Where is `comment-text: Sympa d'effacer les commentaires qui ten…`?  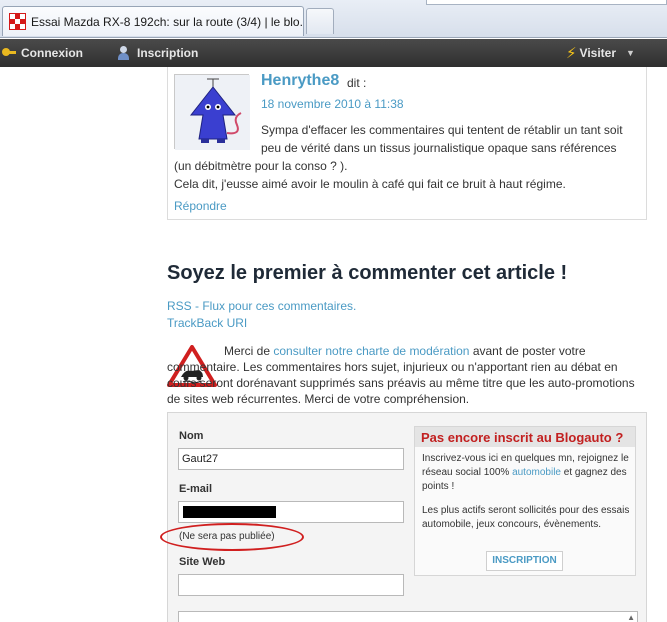
comment-text: Sympa d'effacer les commentaires qui ten… is located at coordinates (407, 157).